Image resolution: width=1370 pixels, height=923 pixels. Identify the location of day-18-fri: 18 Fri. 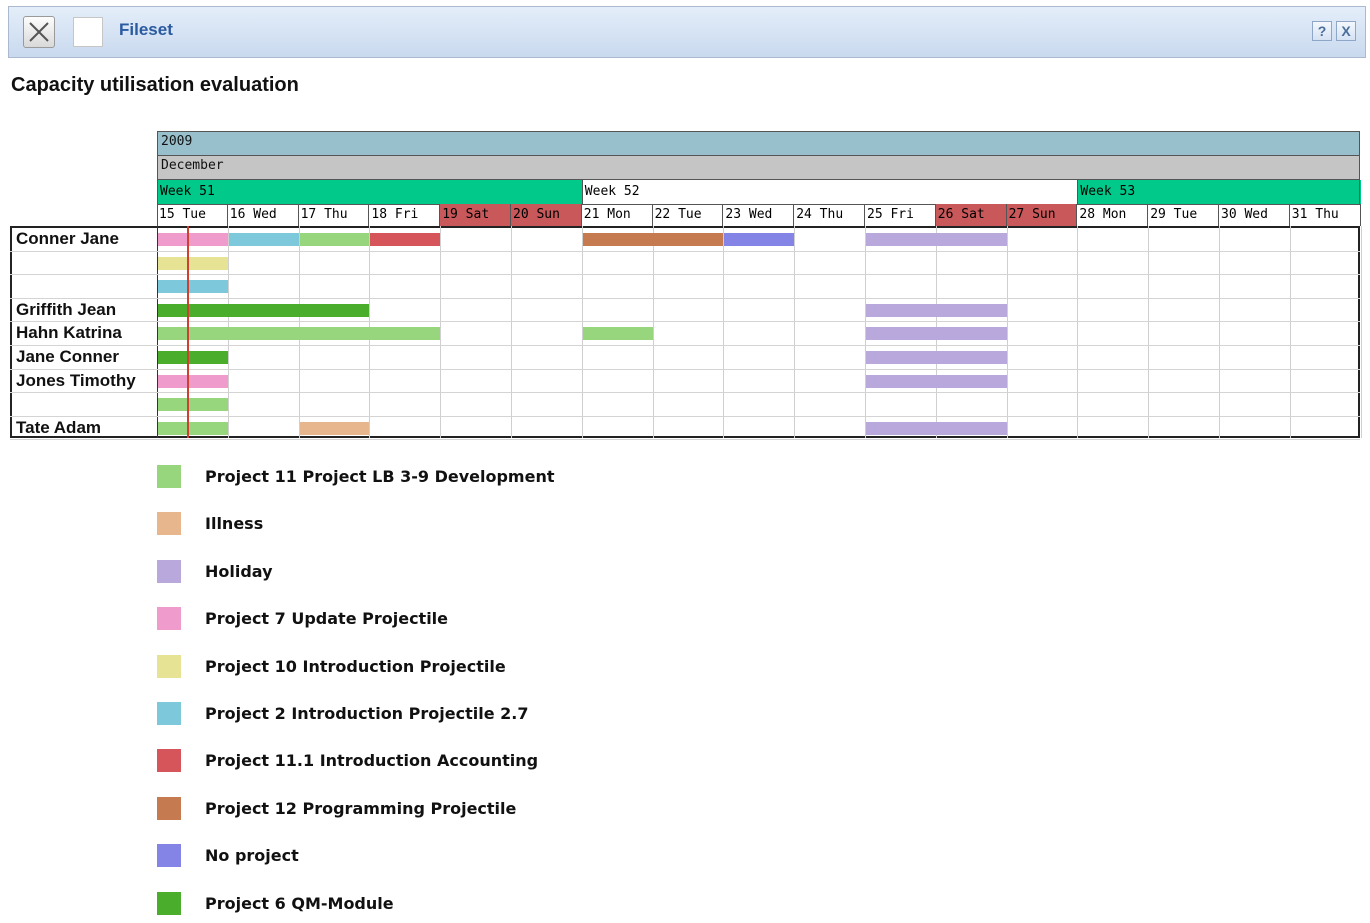
(405, 215).